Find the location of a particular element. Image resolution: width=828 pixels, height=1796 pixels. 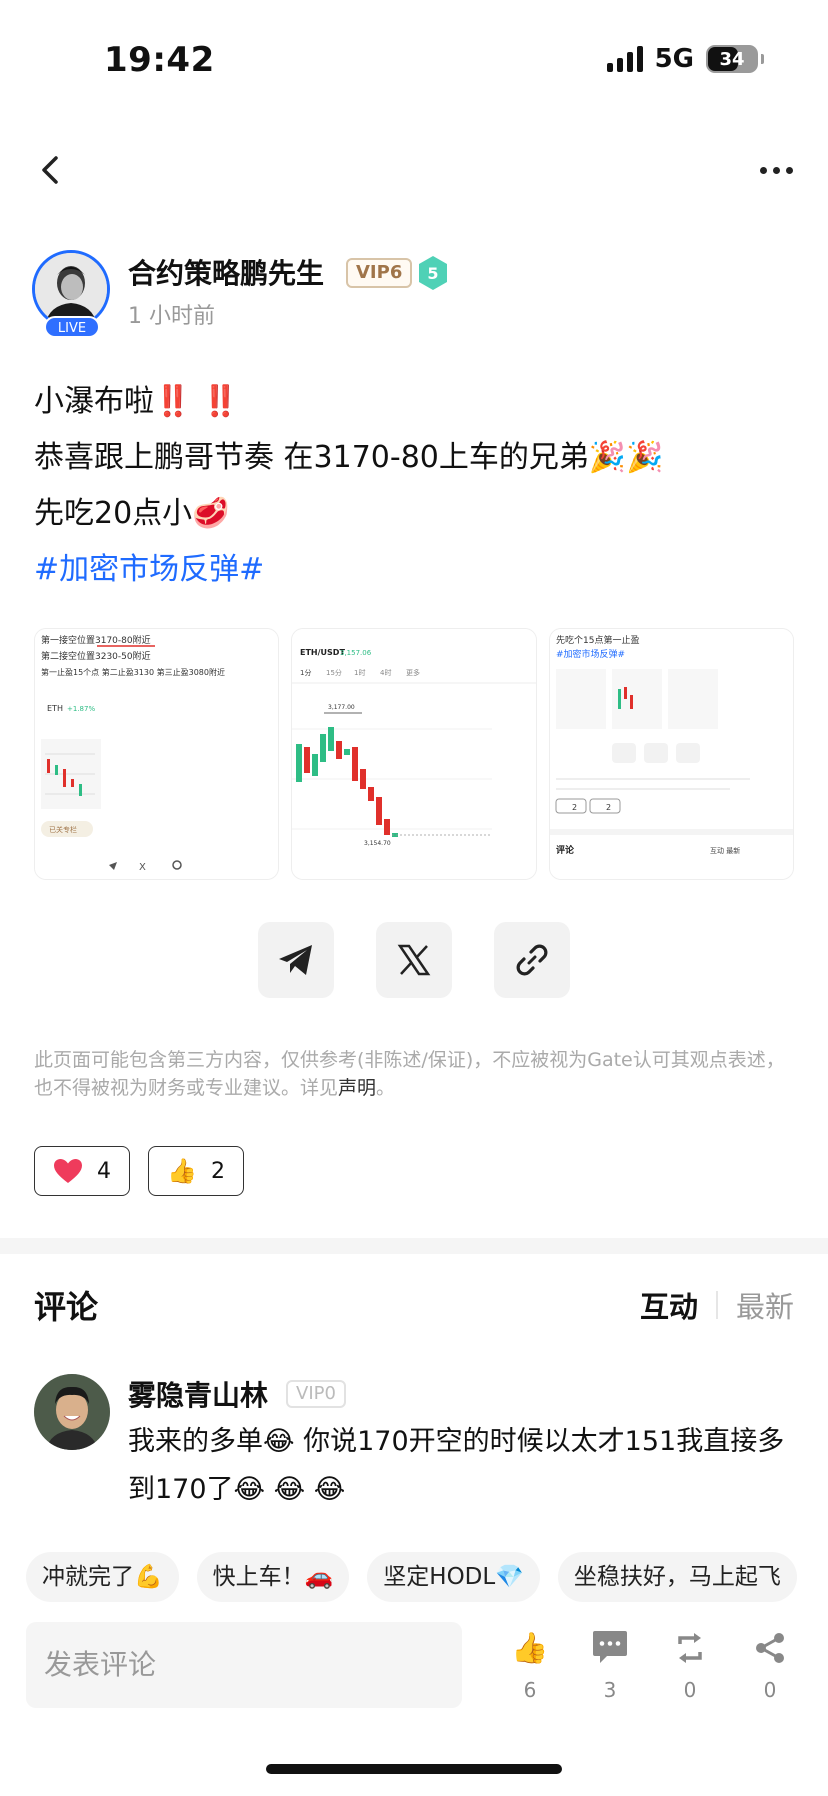

battery-icon: 34 is located at coordinates (735, 59).